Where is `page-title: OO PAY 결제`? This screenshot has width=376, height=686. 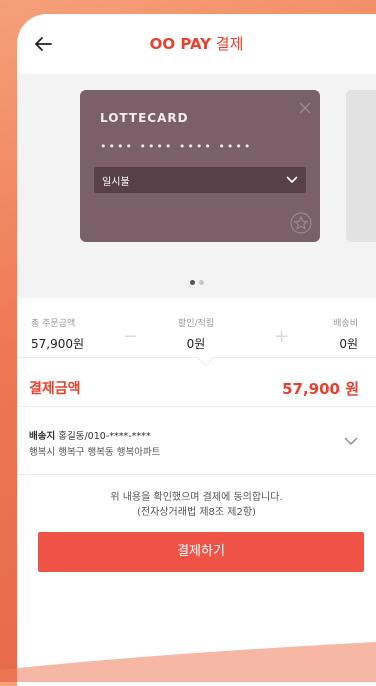
page-title: OO PAY 결제 is located at coordinates (196, 43).